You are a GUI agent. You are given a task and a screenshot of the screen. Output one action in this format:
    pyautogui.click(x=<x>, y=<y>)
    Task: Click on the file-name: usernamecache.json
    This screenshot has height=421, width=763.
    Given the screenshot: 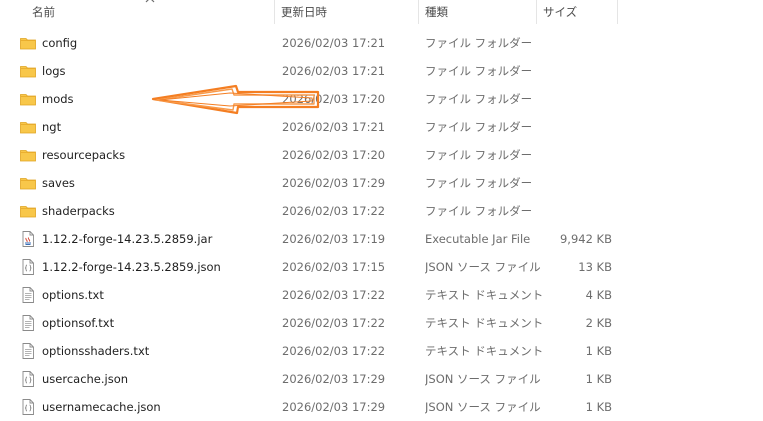 What is the action you would take?
    pyautogui.click(x=101, y=407)
    